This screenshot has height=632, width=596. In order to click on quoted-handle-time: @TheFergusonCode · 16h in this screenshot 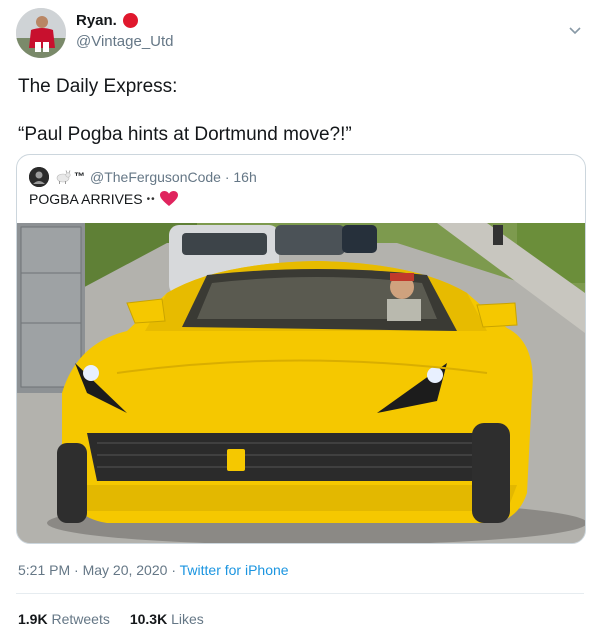, I will do `click(173, 177)`.